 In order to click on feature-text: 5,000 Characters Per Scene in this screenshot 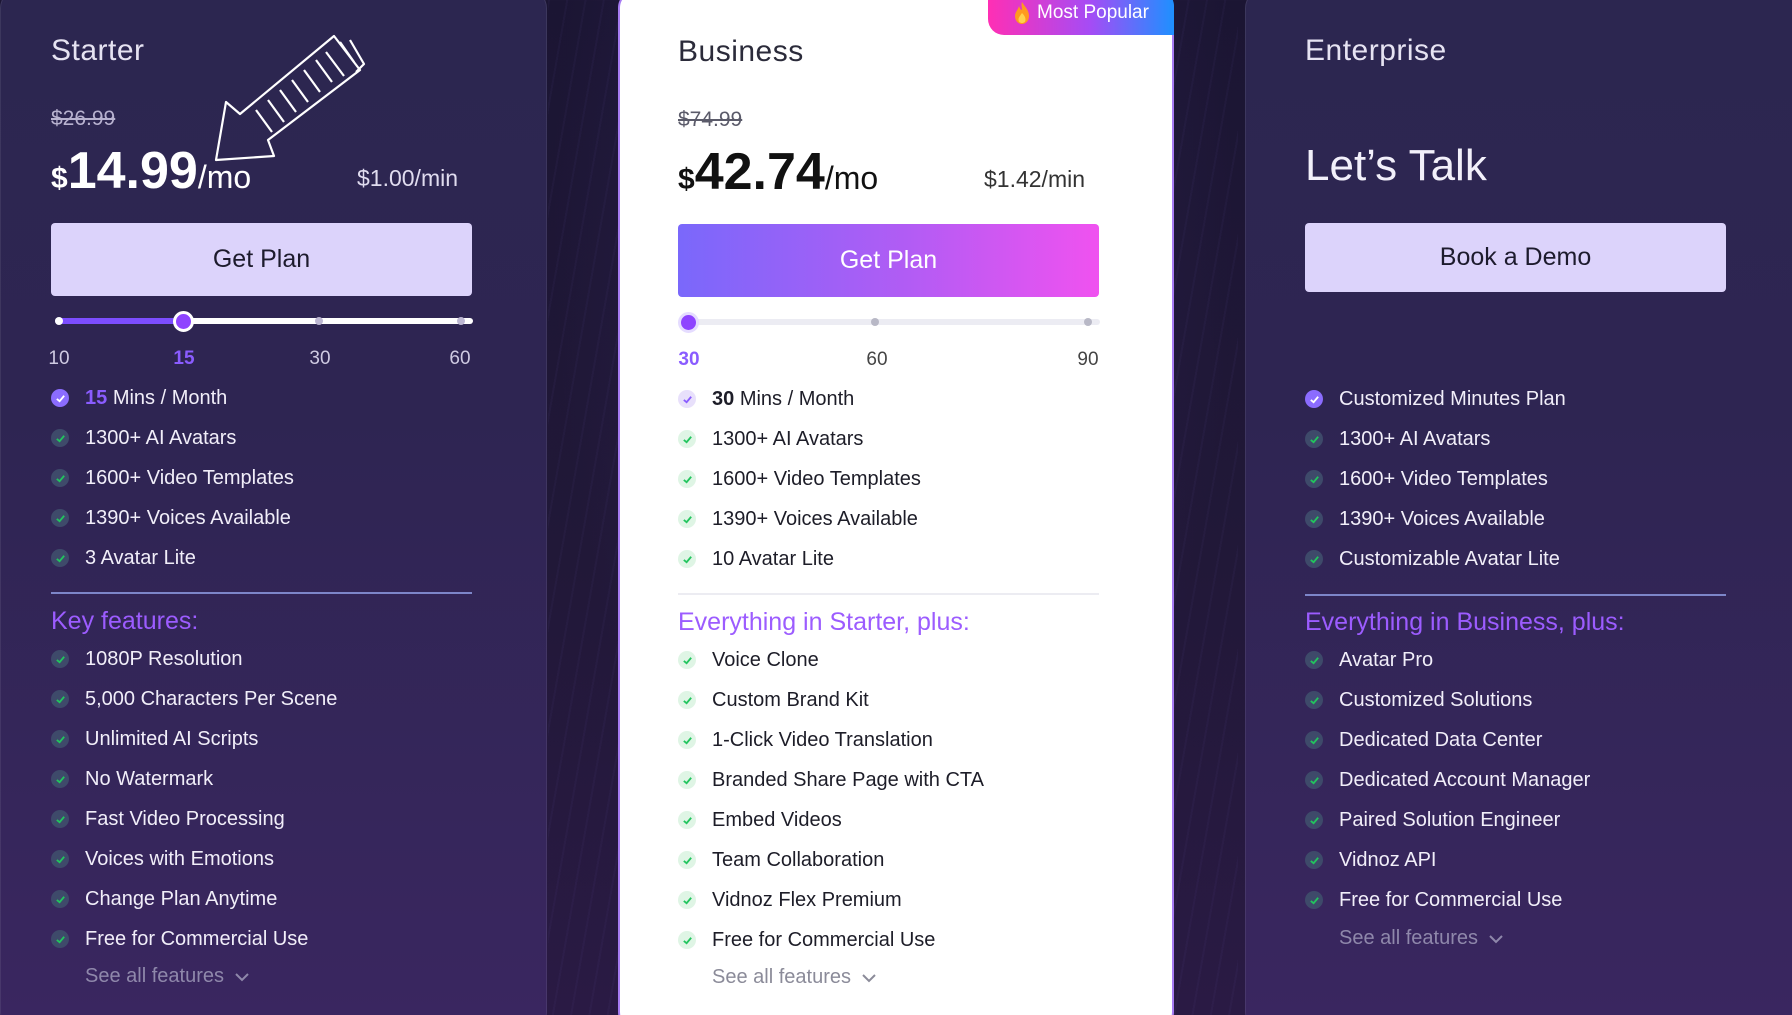, I will do `click(211, 698)`.